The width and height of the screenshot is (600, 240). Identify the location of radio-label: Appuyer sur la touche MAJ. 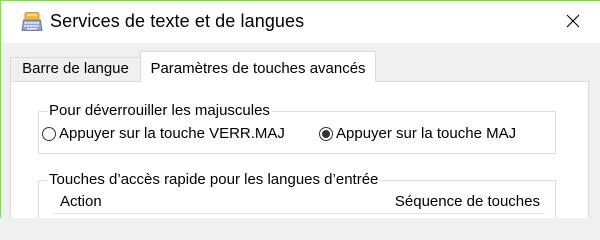
(426, 133).